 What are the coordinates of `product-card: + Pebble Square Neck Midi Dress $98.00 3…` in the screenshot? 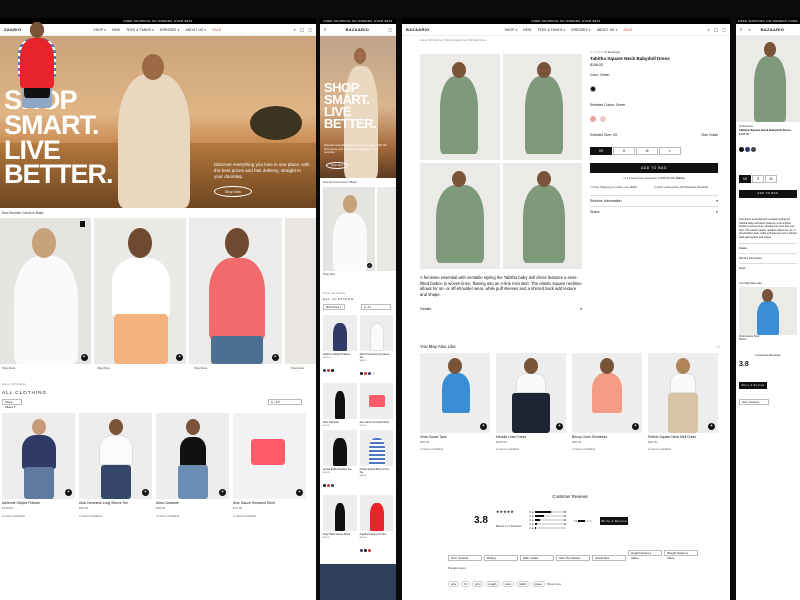 It's located at (683, 402).